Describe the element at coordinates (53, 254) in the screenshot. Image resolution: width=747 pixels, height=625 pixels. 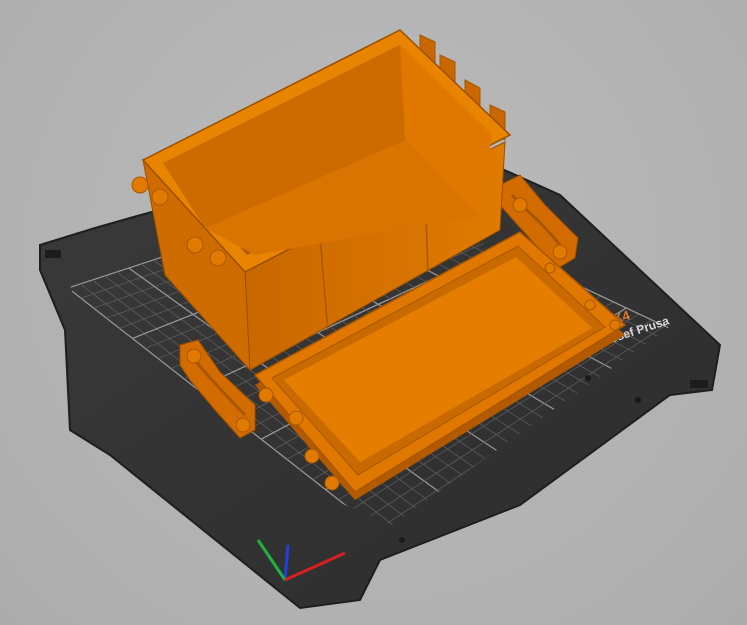
I see `bed-notch-left` at that location.